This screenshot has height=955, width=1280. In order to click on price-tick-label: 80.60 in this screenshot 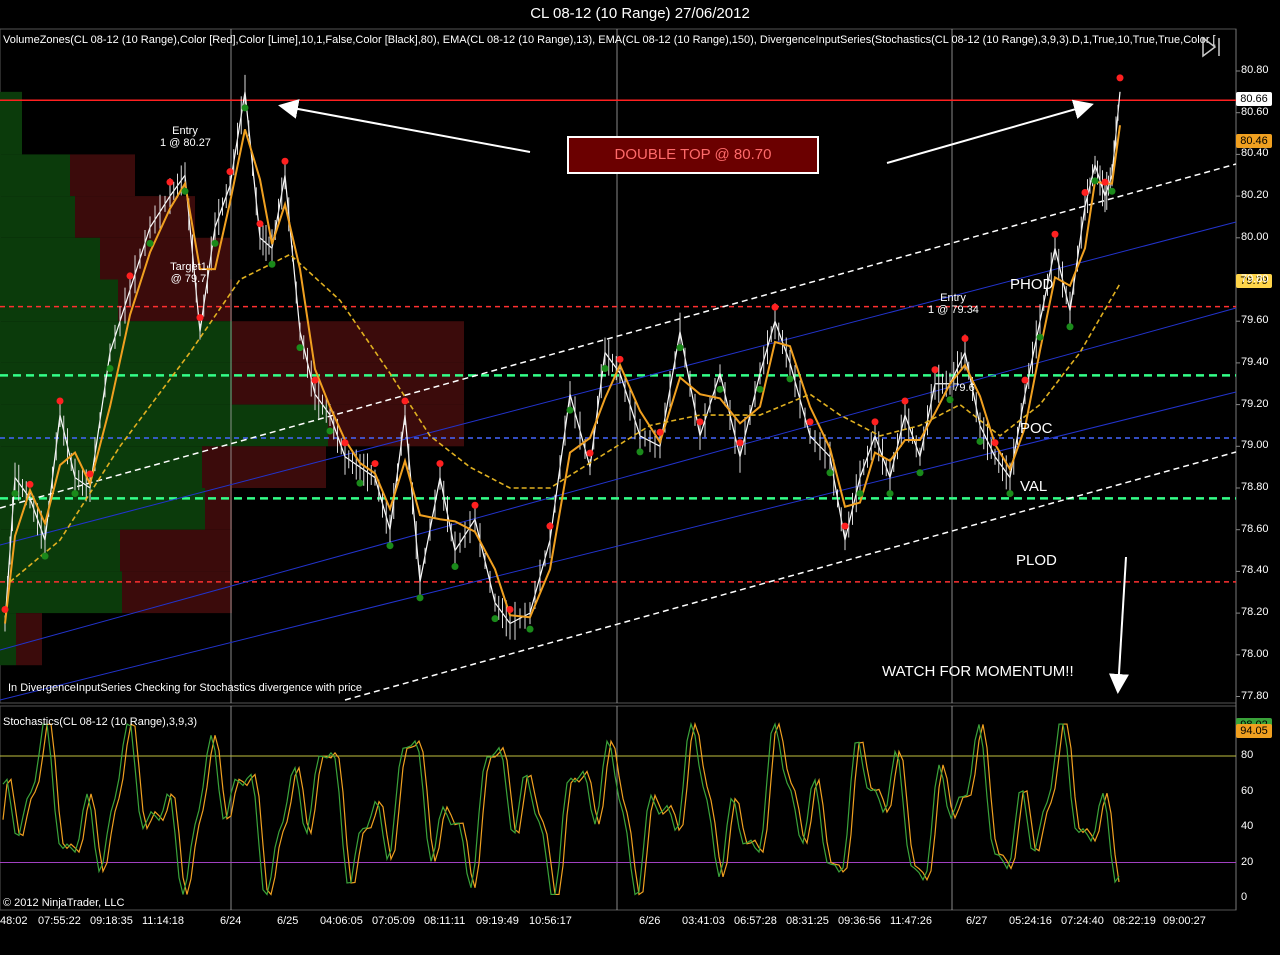, I will do `click(1255, 111)`.